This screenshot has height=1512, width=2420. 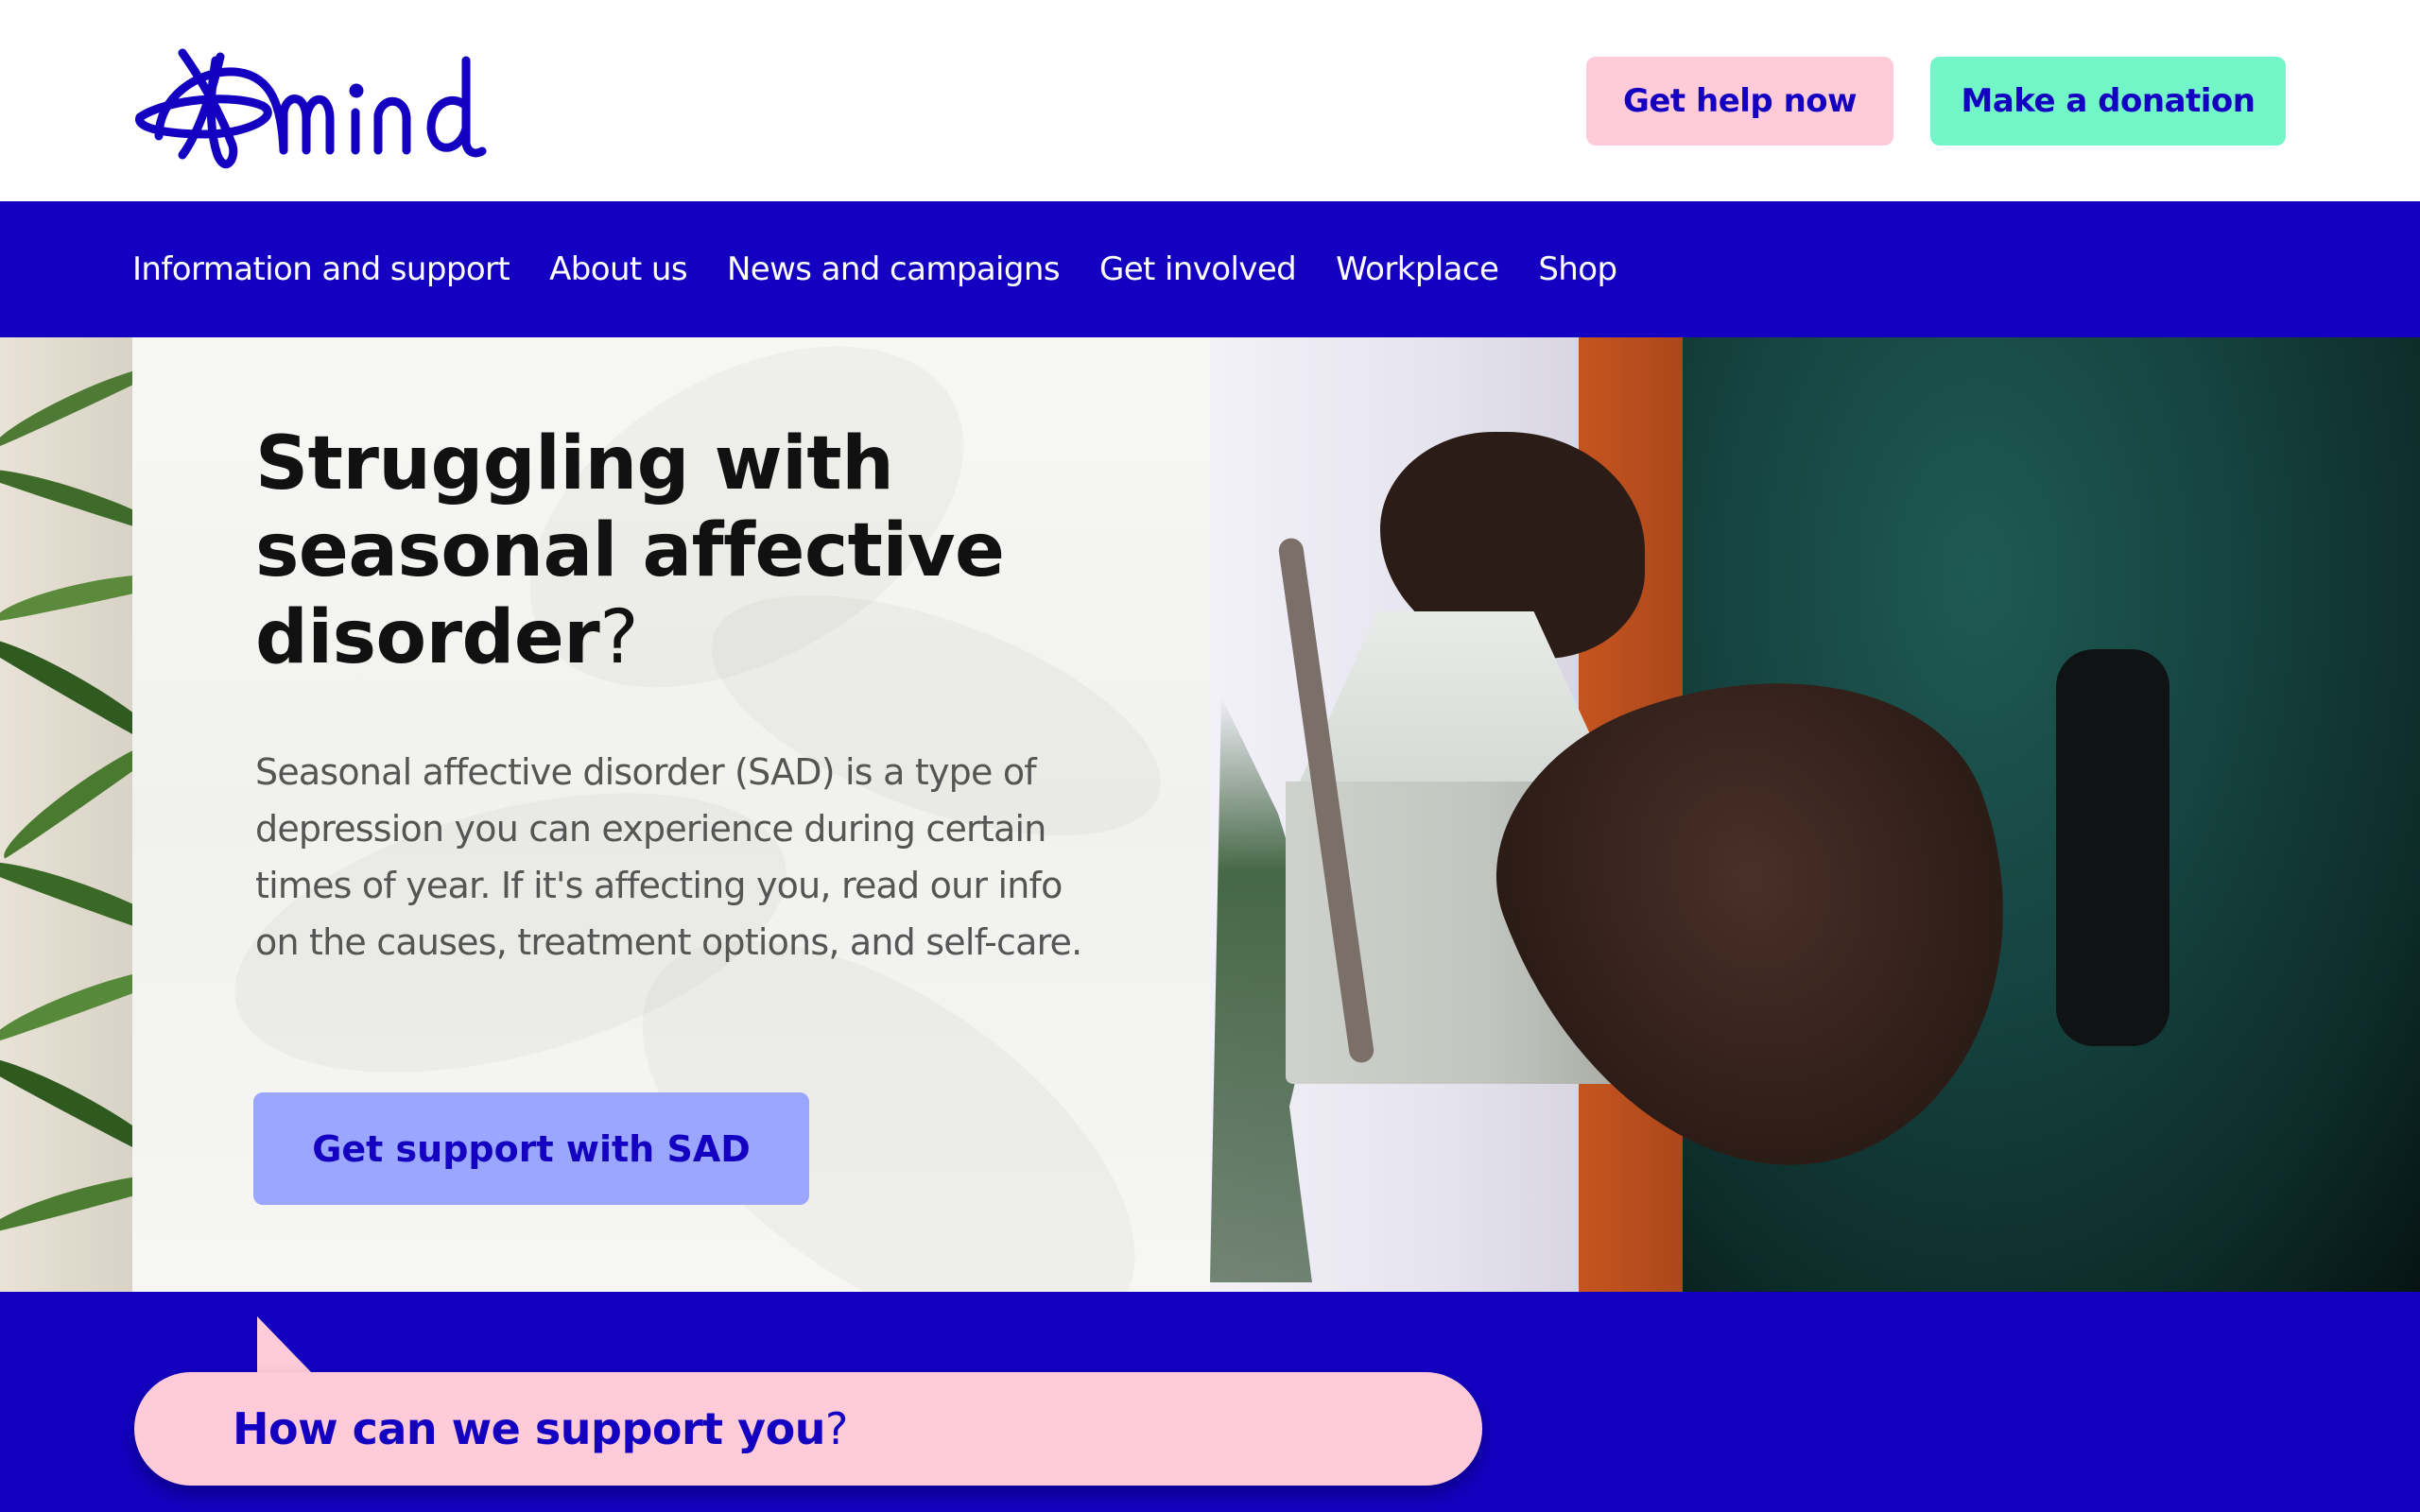 What do you see at coordinates (284, 1344) in the screenshot?
I see `speech-bubble-tail` at bounding box center [284, 1344].